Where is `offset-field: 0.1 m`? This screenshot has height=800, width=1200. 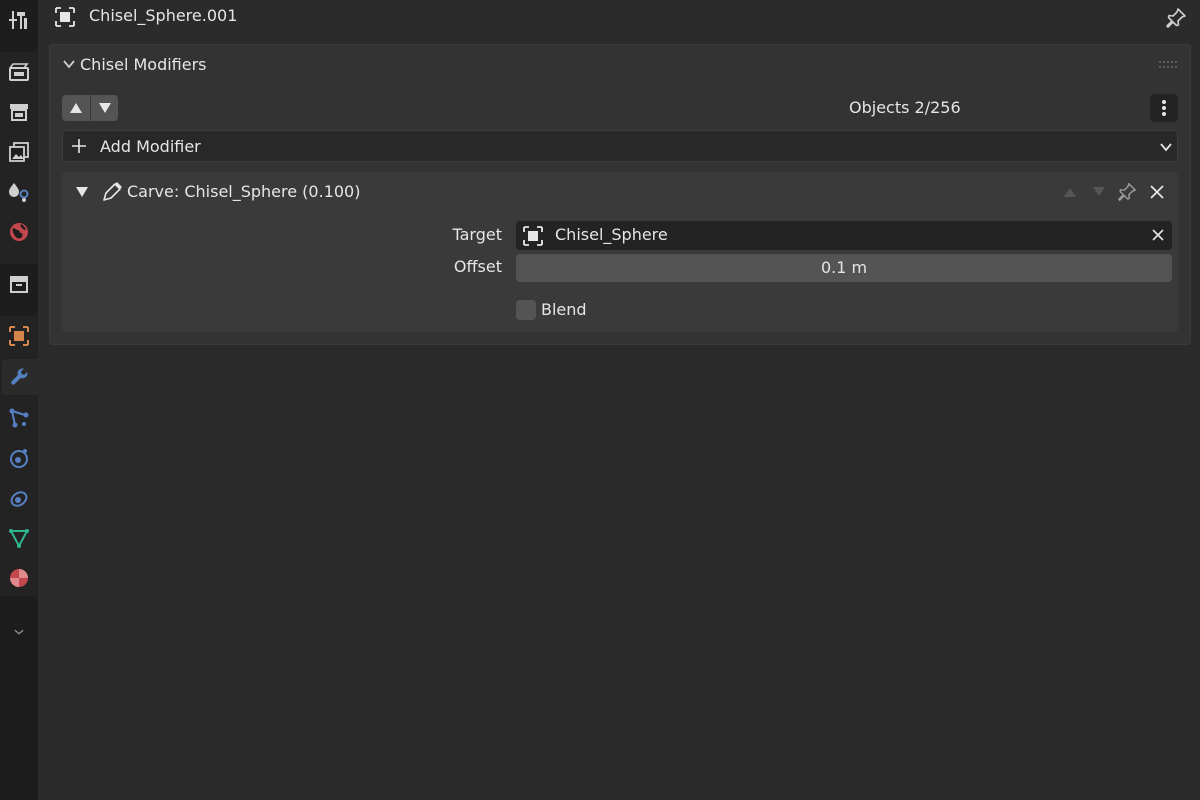
offset-field: 0.1 m is located at coordinates (844, 268).